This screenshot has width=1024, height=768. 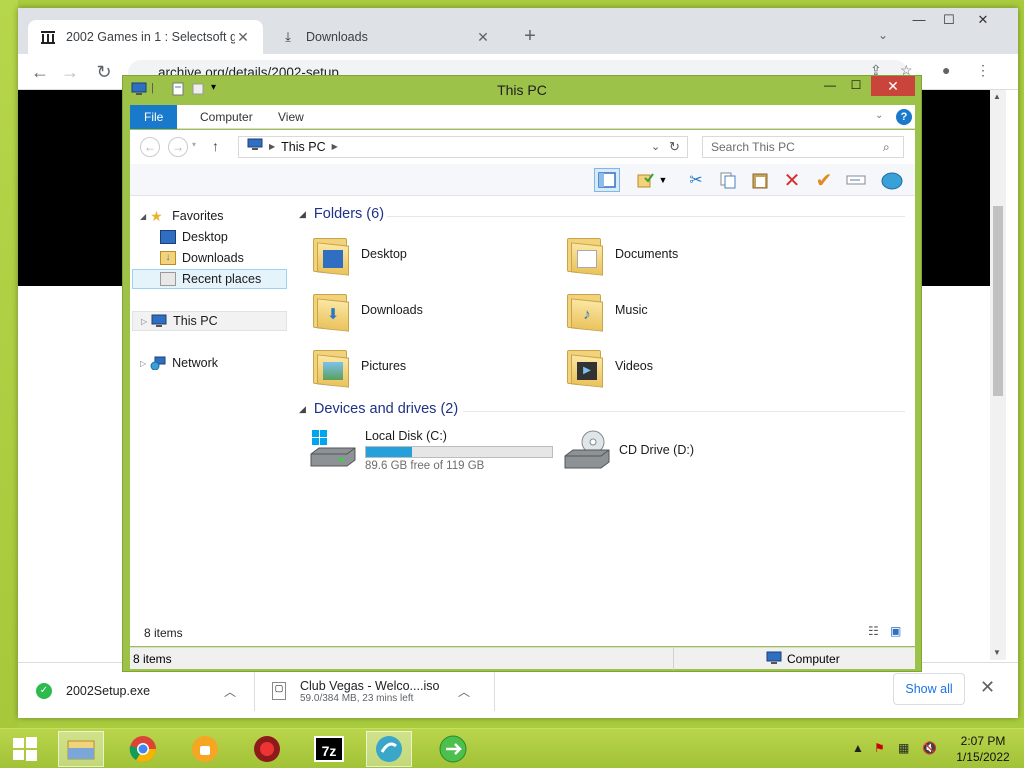 What do you see at coordinates (209, 258) in the screenshot?
I see `nav-item-downloads: ↓ Downloads` at bounding box center [209, 258].